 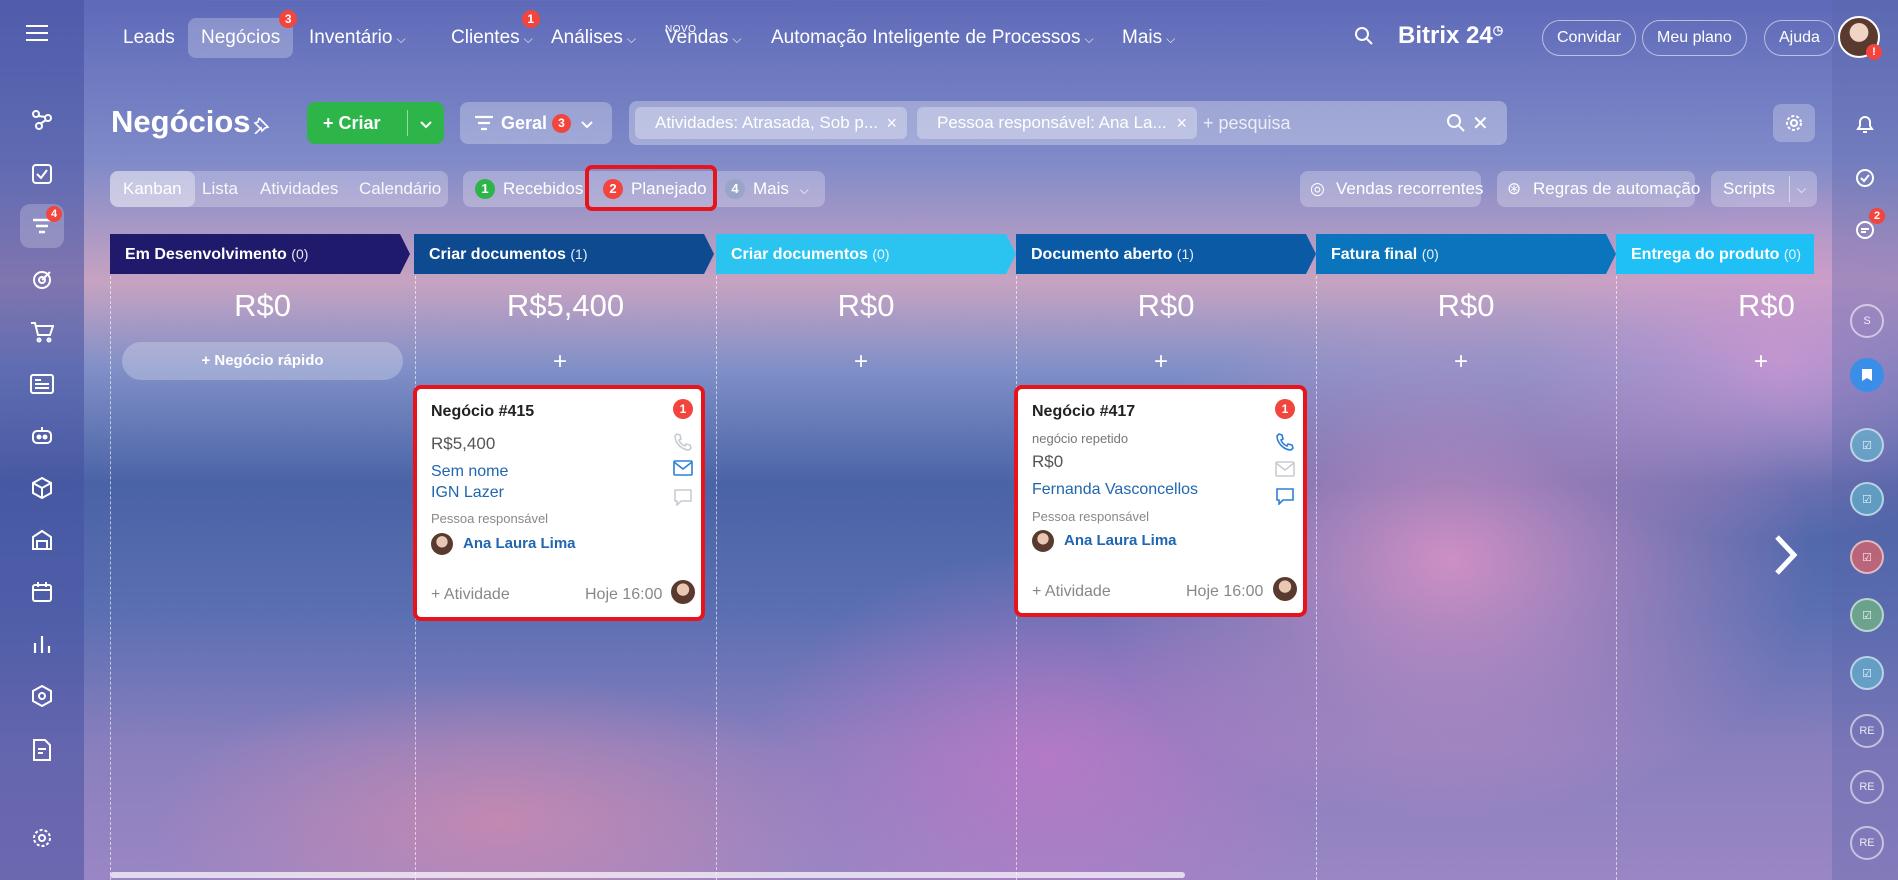 I want to click on nav-more: Mais ⌵, so click(x=1148, y=38).